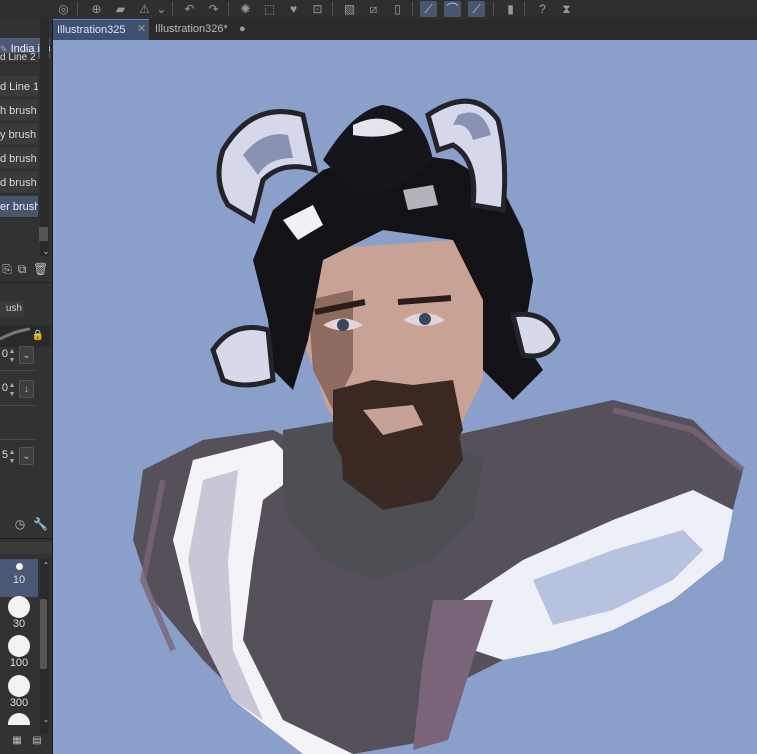 The image size is (757, 754). I want to click on curve-icon: ⌒, so click(452, 9).